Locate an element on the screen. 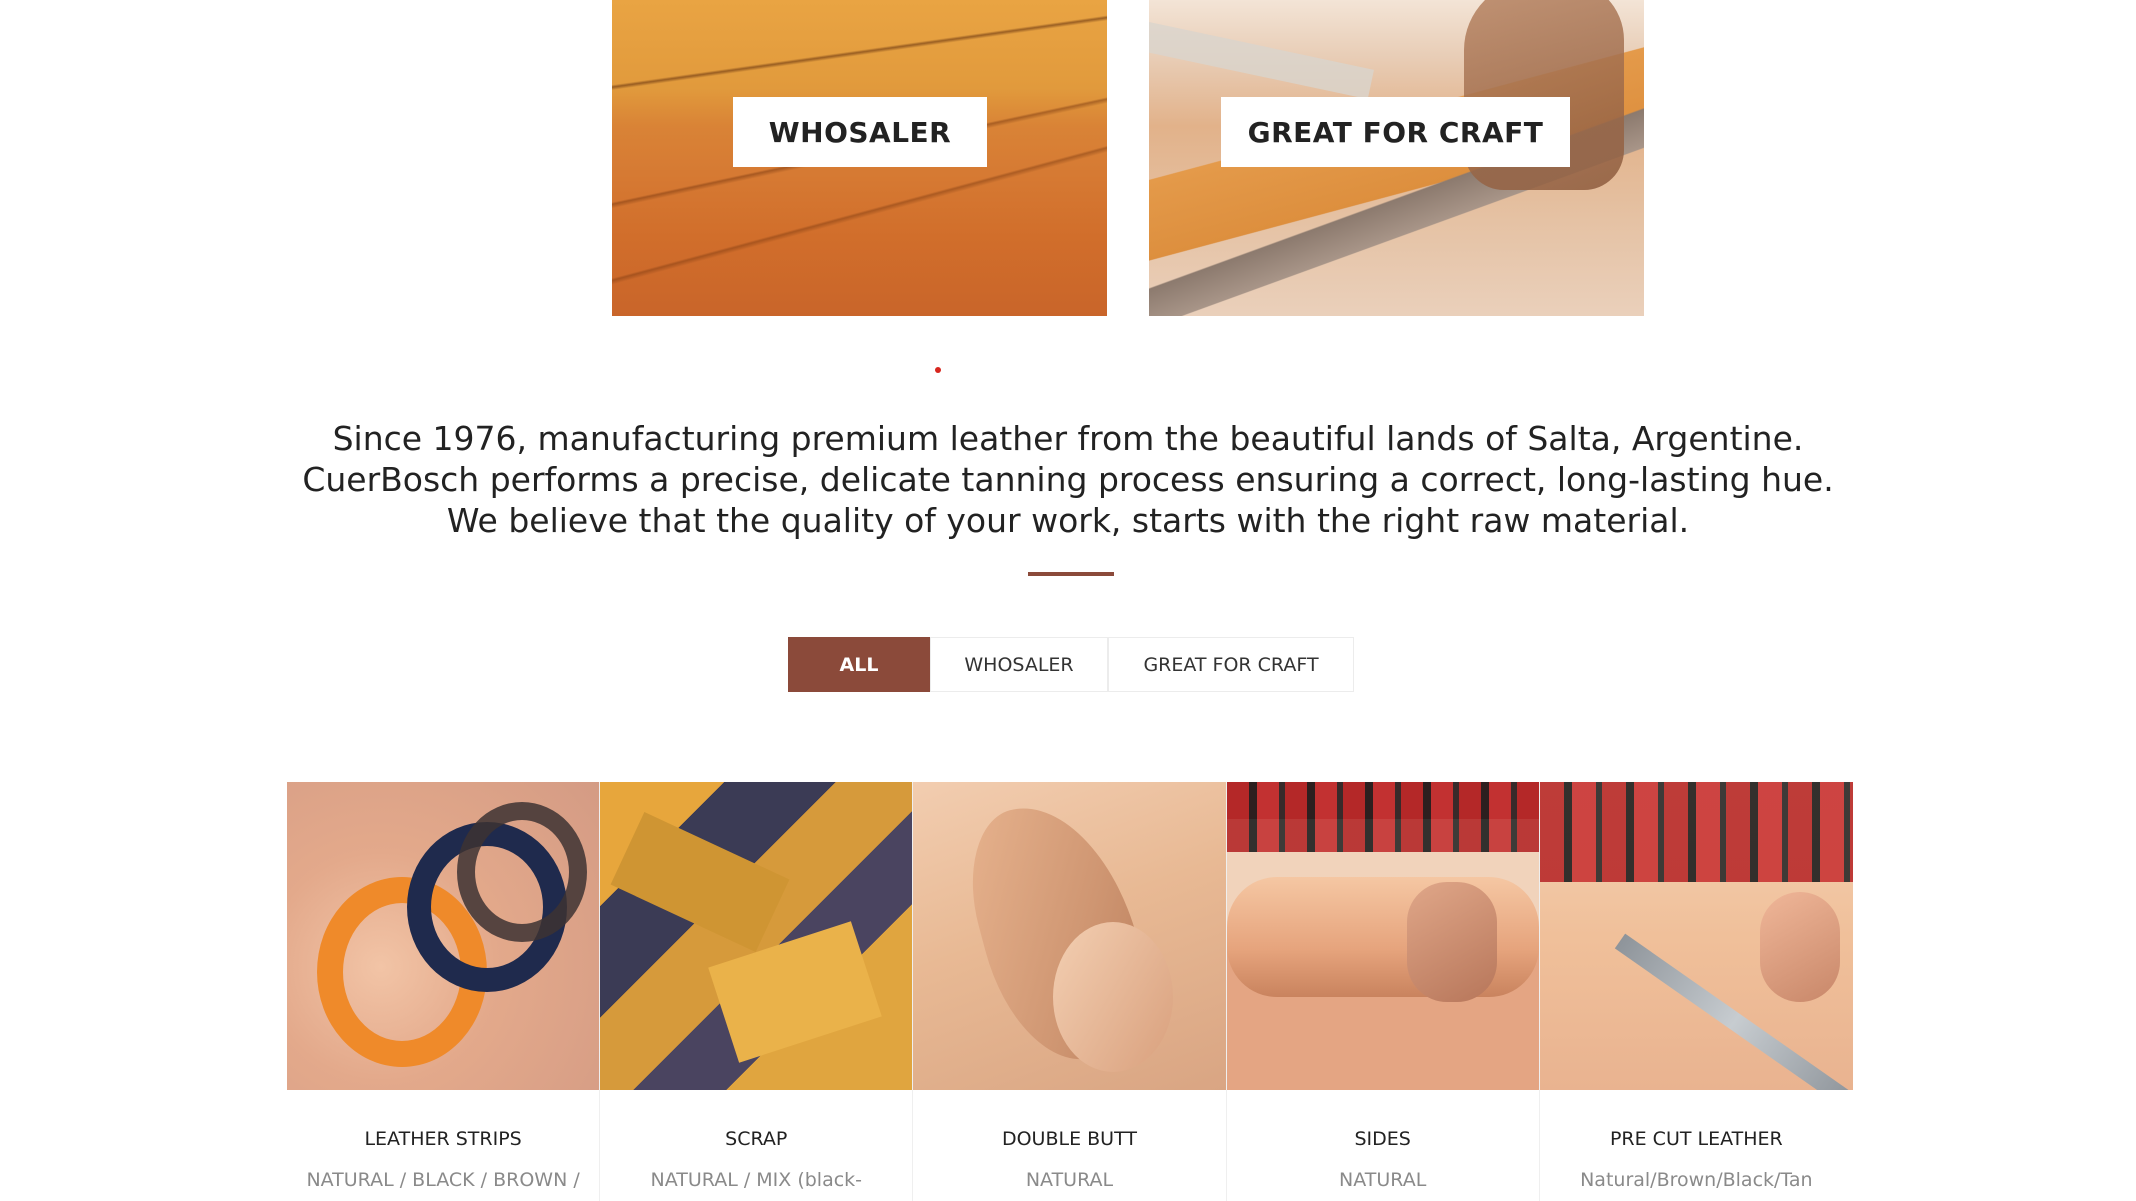 The image size is (2136, 1201). product-variant: NATURAL / BLACK / BROWN / is located at coordinates (443, 1180).